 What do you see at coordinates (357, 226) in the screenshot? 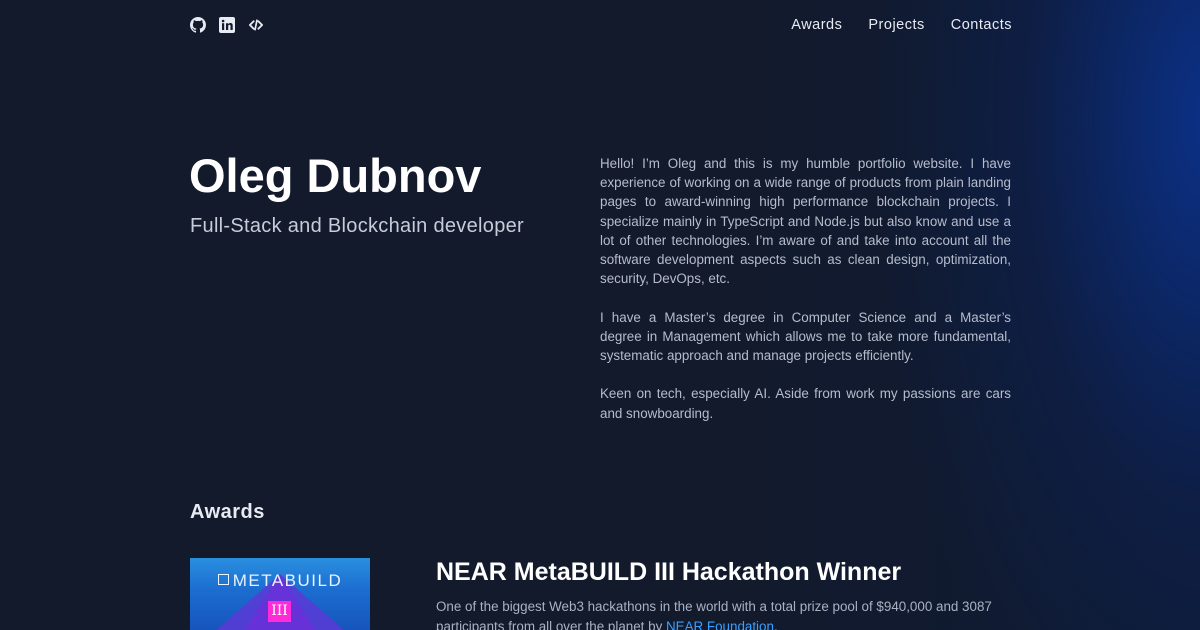
I see `hero-subtitle: Full-Stack and Blockchain developer` at bounding box center [357, 226].